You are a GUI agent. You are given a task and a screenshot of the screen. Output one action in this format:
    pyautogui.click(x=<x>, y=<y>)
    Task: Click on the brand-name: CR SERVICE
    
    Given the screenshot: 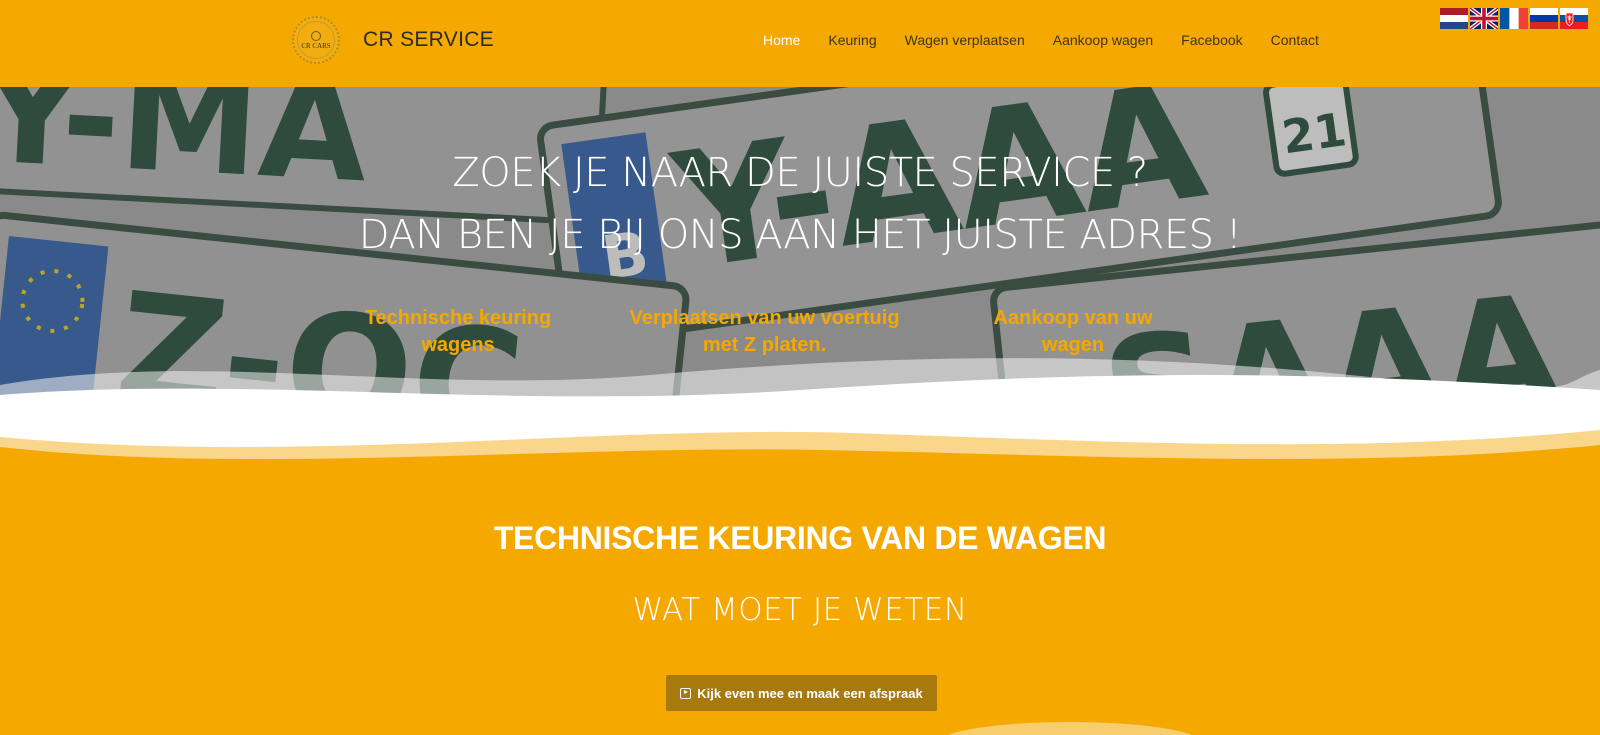 What is the action you would take?
    pyautogui.click(x=428, y=40)
    